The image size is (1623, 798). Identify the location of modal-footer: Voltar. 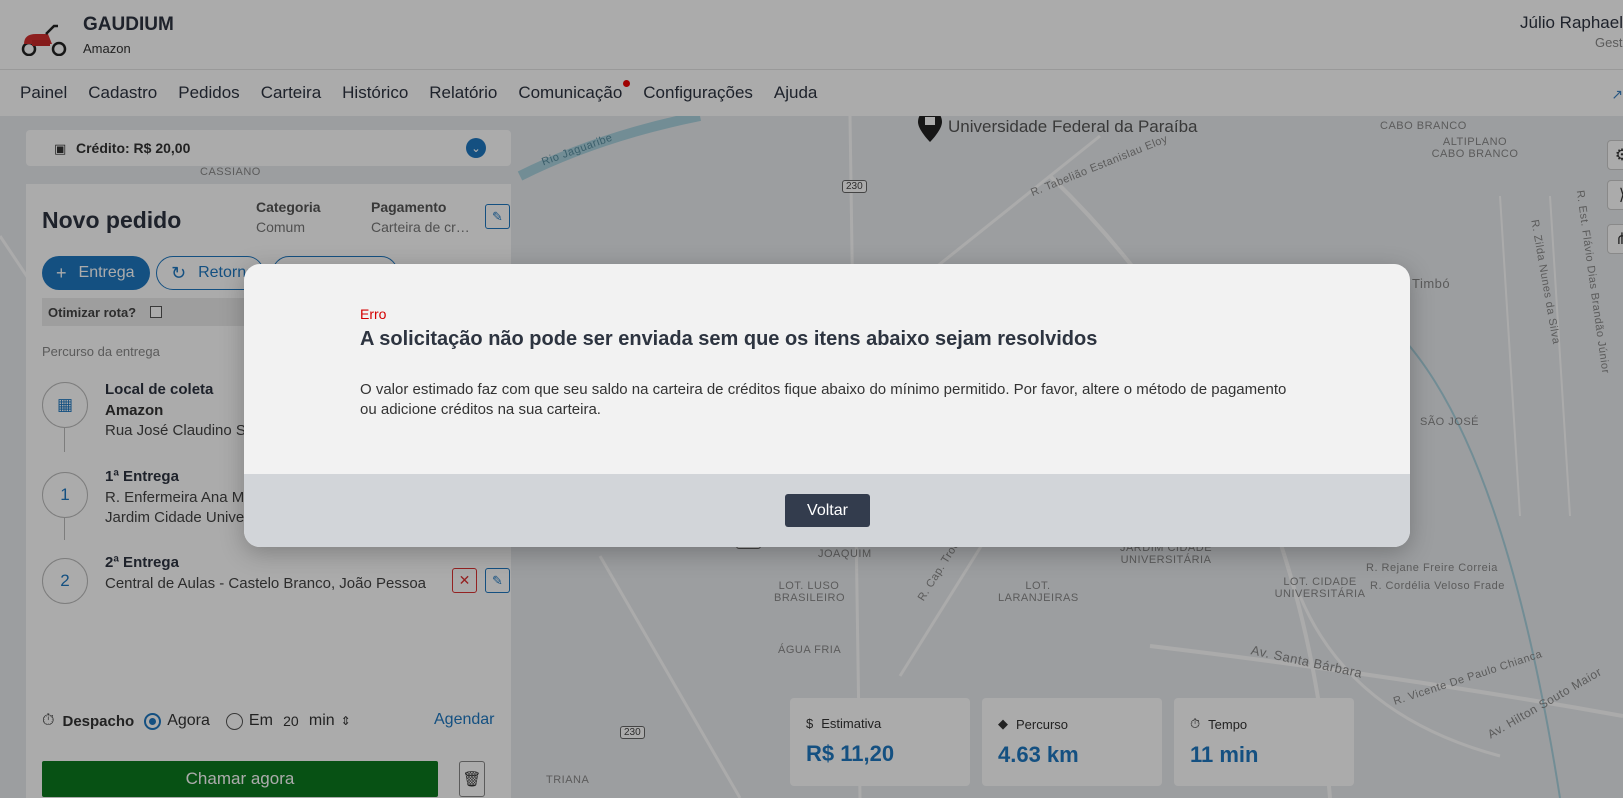
(827, 510).